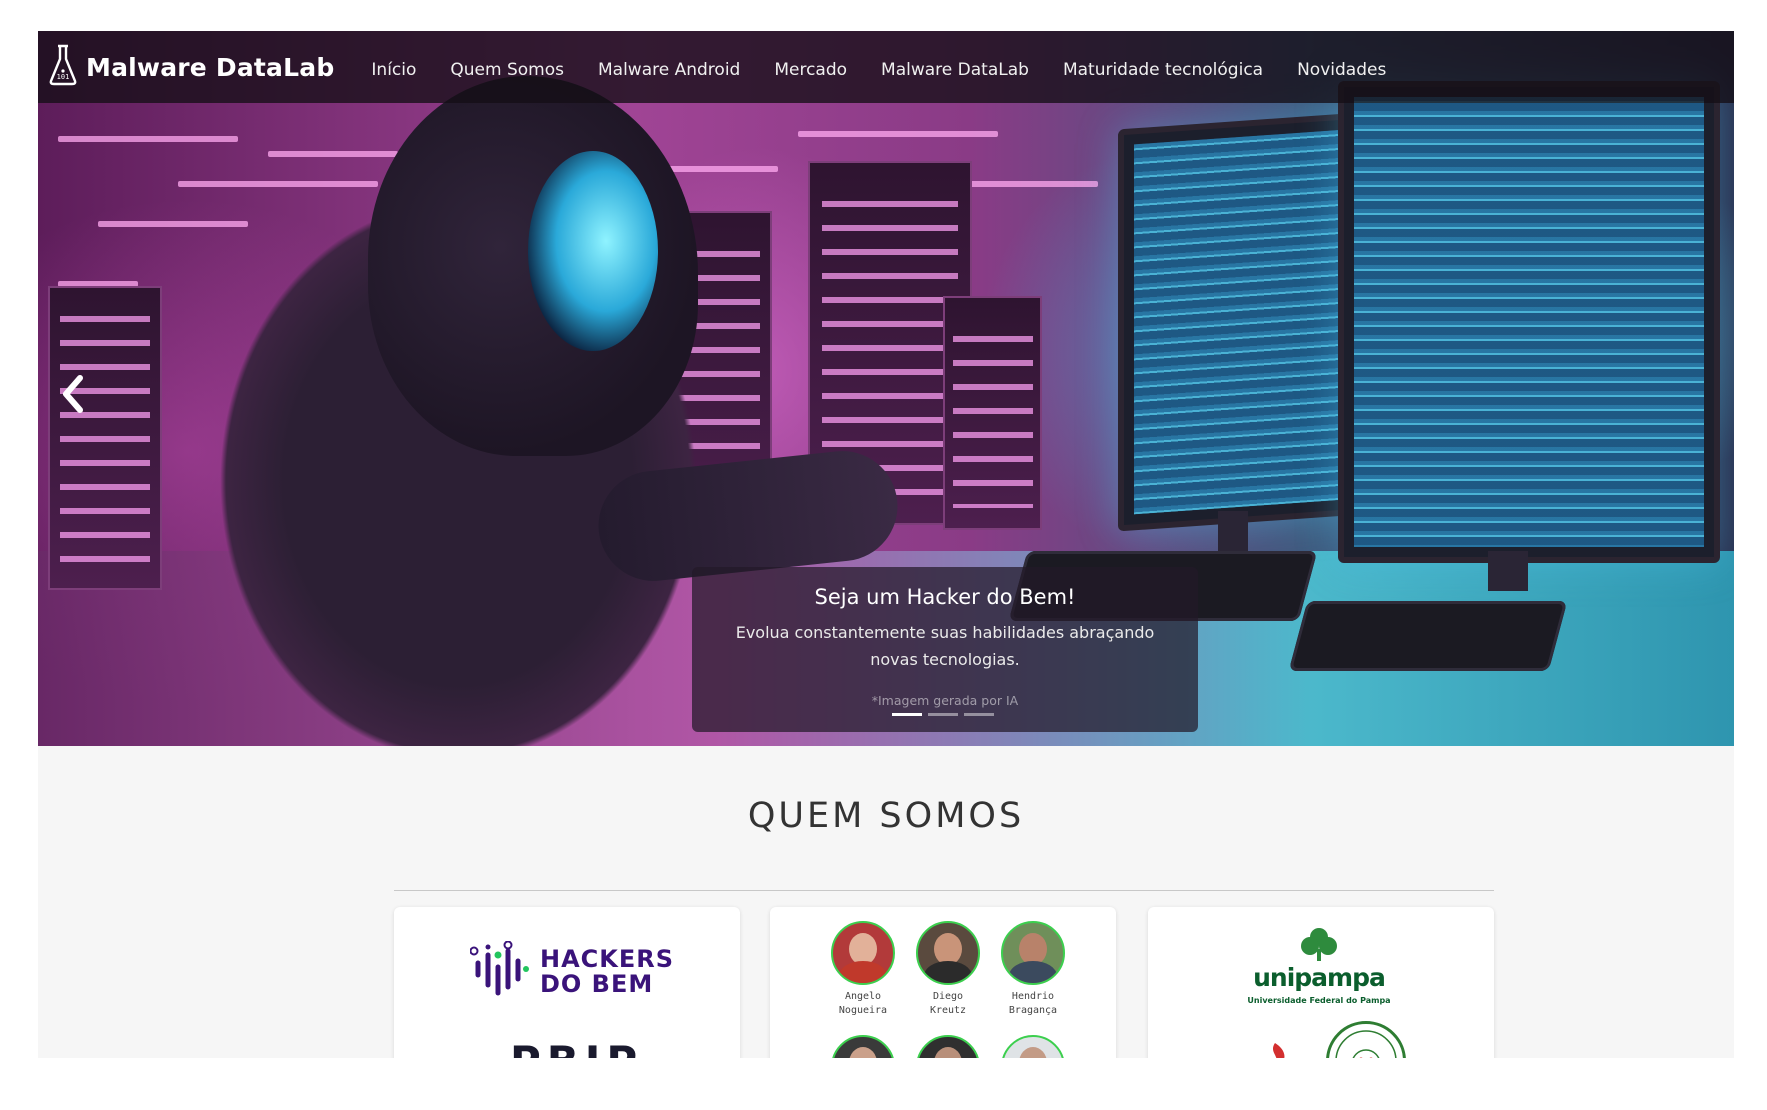  Describe the element at coordinates (945, 597) in the screenshot. I see `caption-title: Seja um Hacker do Bem!` at that location.